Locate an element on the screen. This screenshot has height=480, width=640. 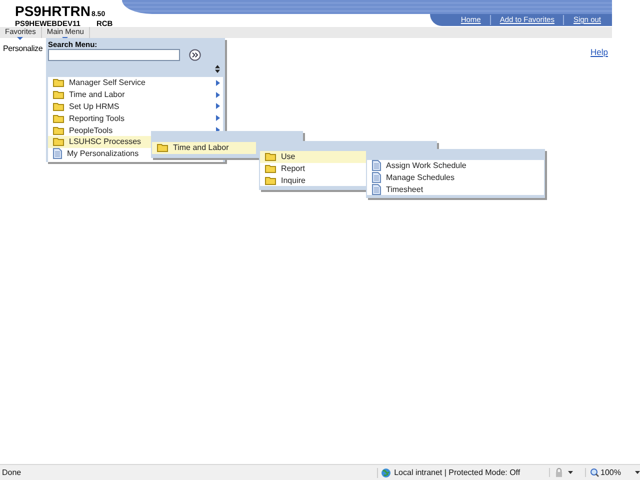
search-field is located at coordinates (114, 55).